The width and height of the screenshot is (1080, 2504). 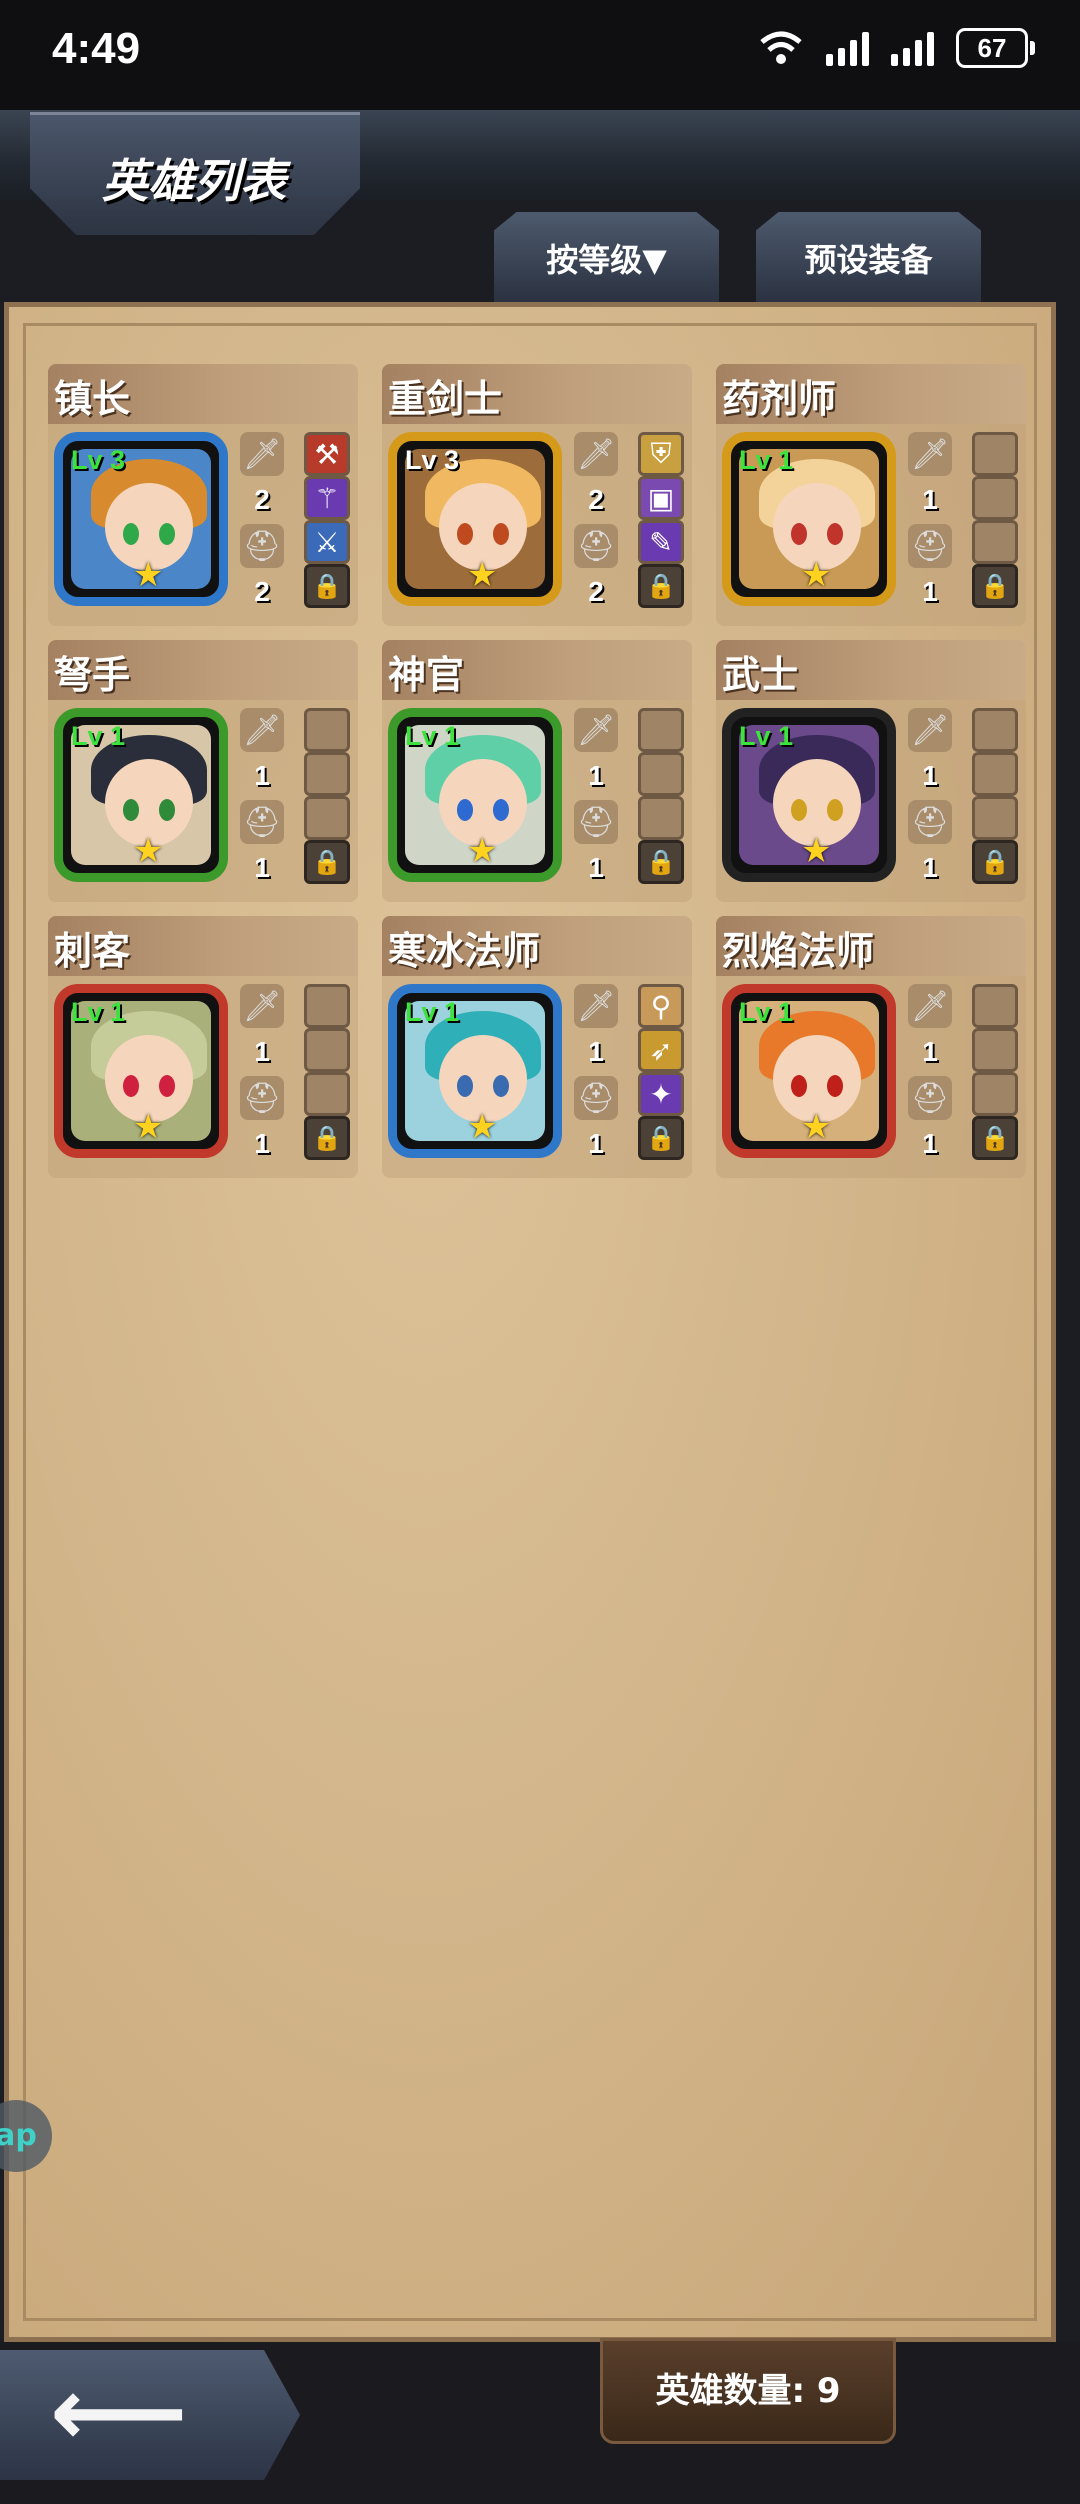 I want to click on hero-name: 药剂师, so click(x=779, y=399).